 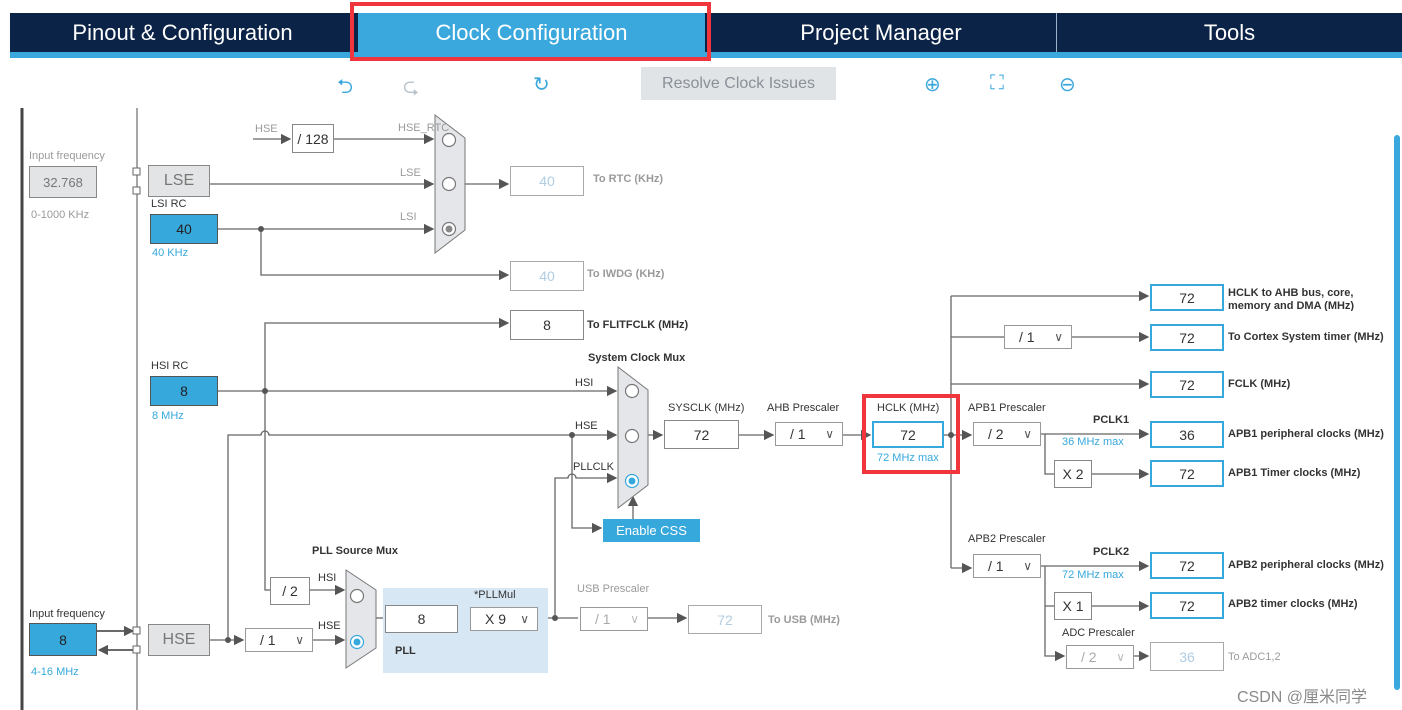 I want to click on apb2-prescaler-value: / 1, so click(x=996, y=566).